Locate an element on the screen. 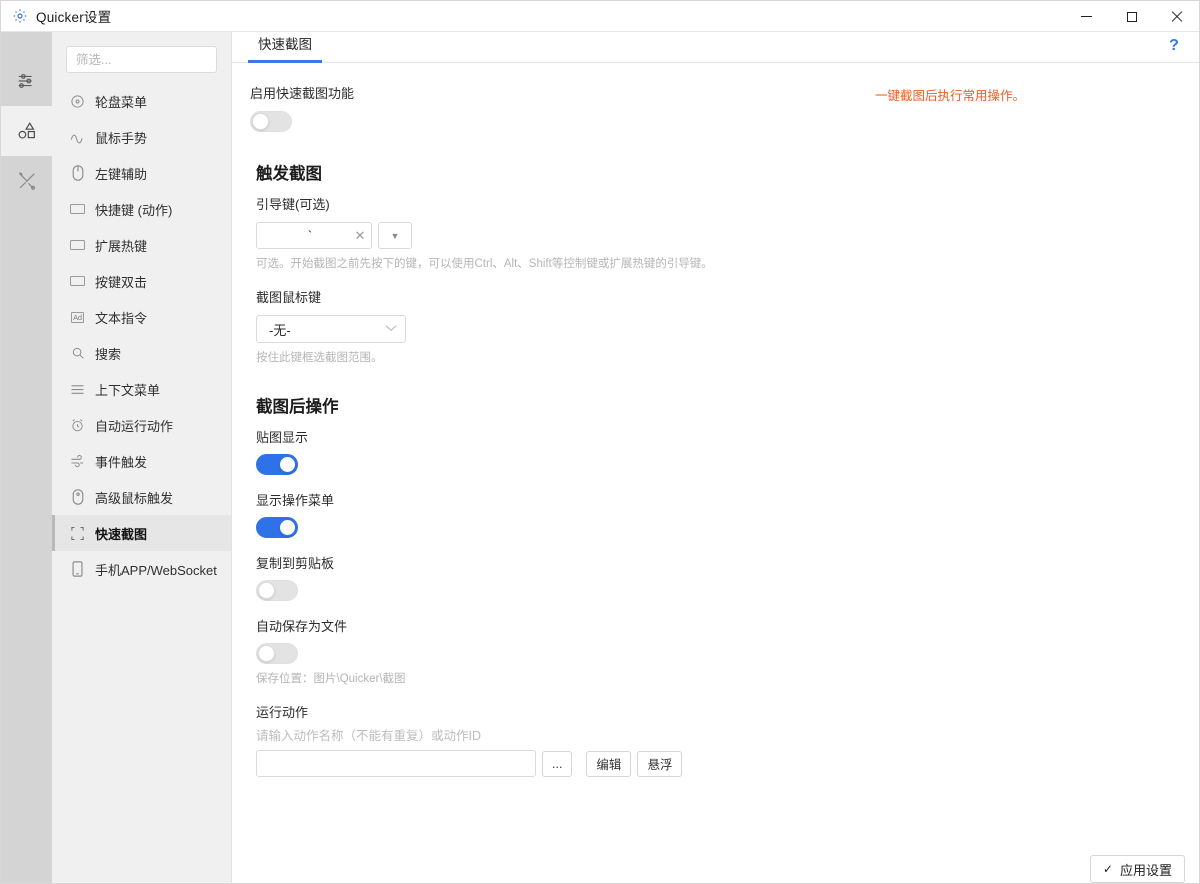 This screenshot has height=884, width=1200. app-title: Quicker设置 is located at coordinates (74, 17).